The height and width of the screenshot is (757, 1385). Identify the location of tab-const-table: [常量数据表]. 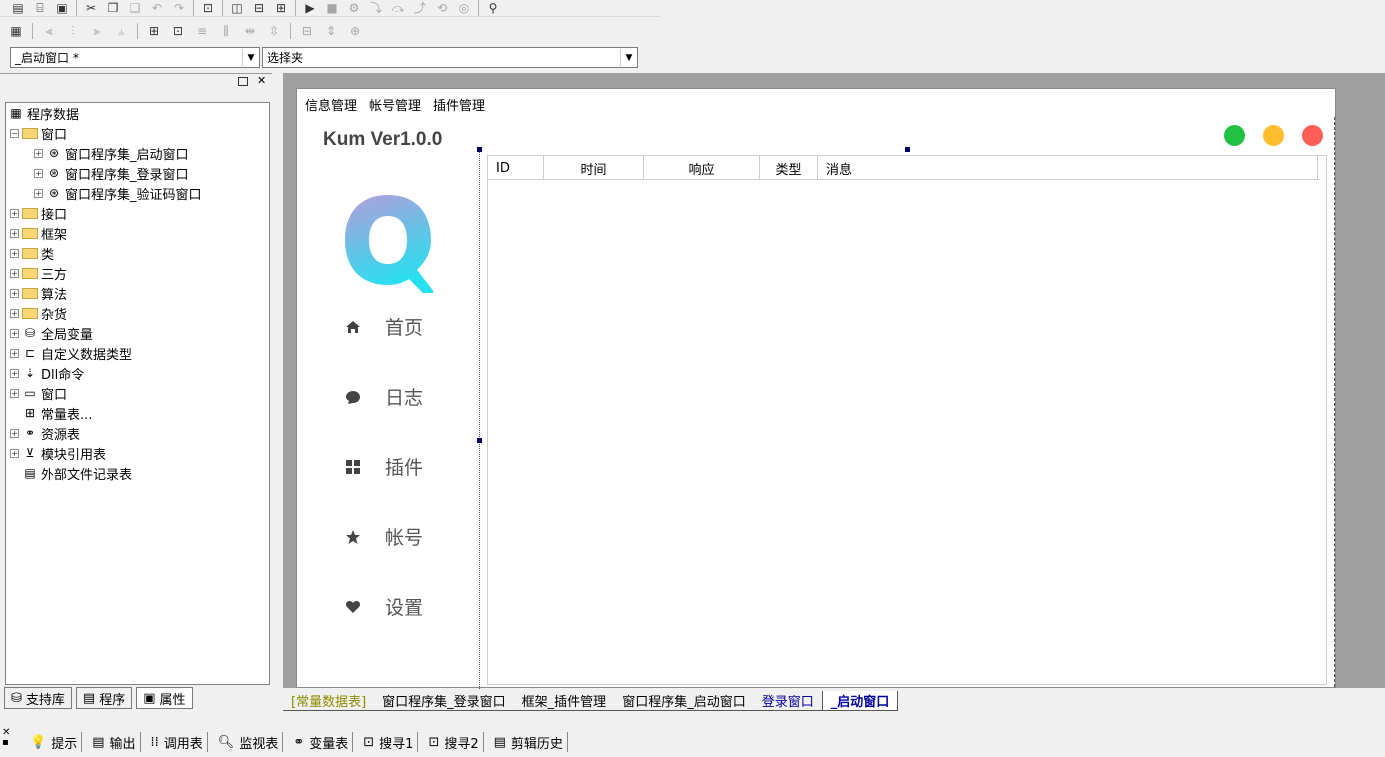
(329, 701).